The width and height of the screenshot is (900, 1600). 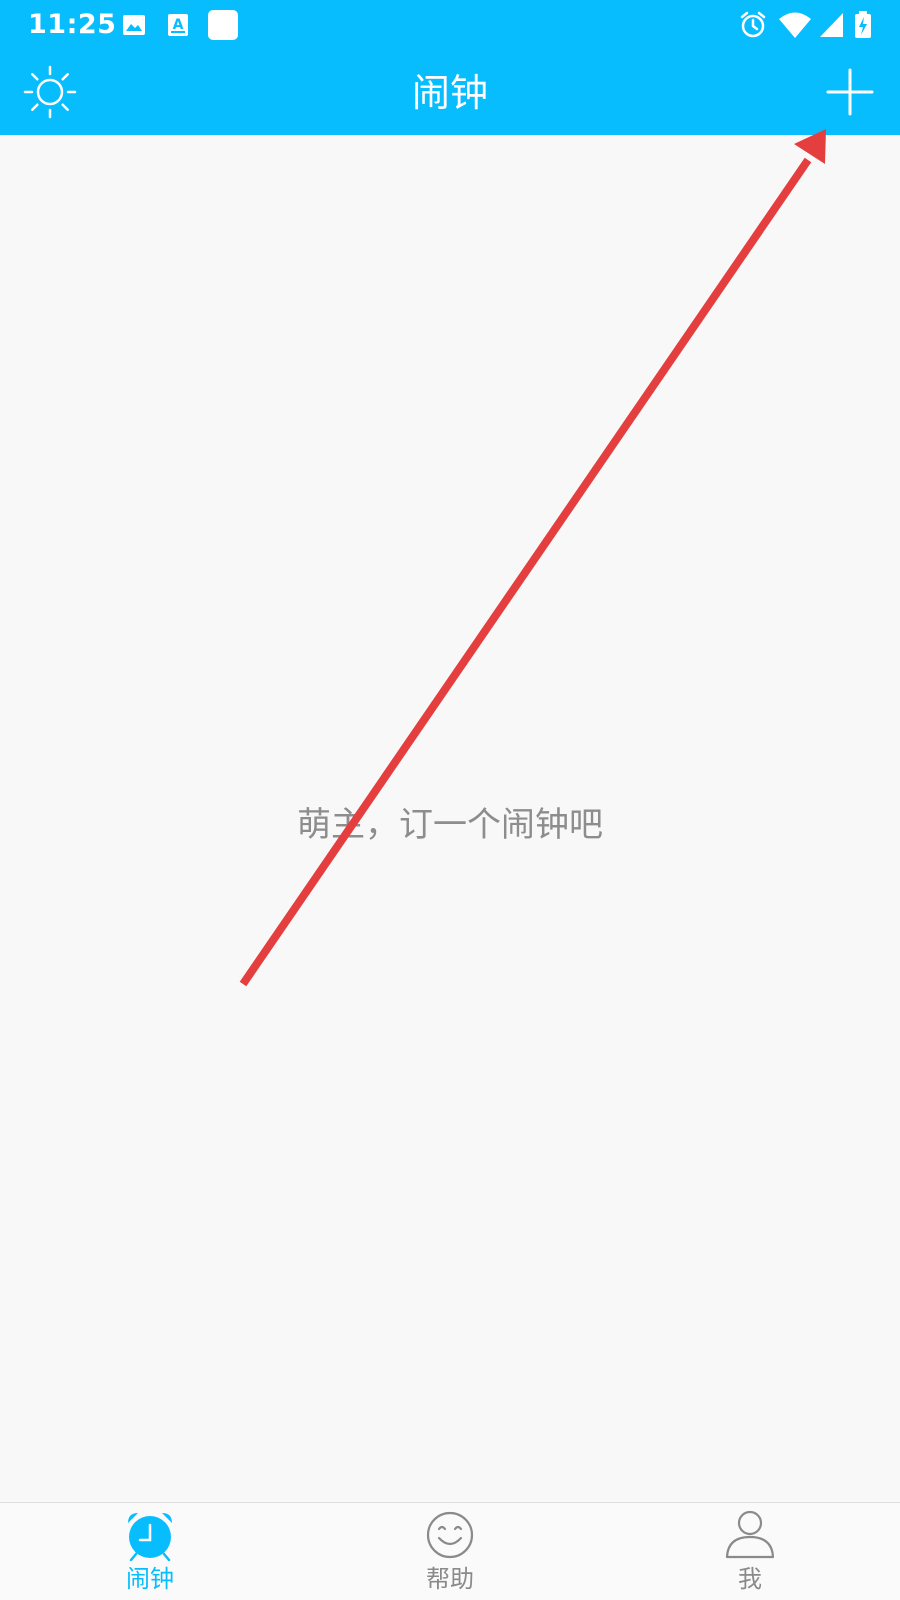 What do you see at coordinates (150, 1579) in the screenshot?
I see `nav-label-alarm: 闹钟` at bounding box center [150, 1579].